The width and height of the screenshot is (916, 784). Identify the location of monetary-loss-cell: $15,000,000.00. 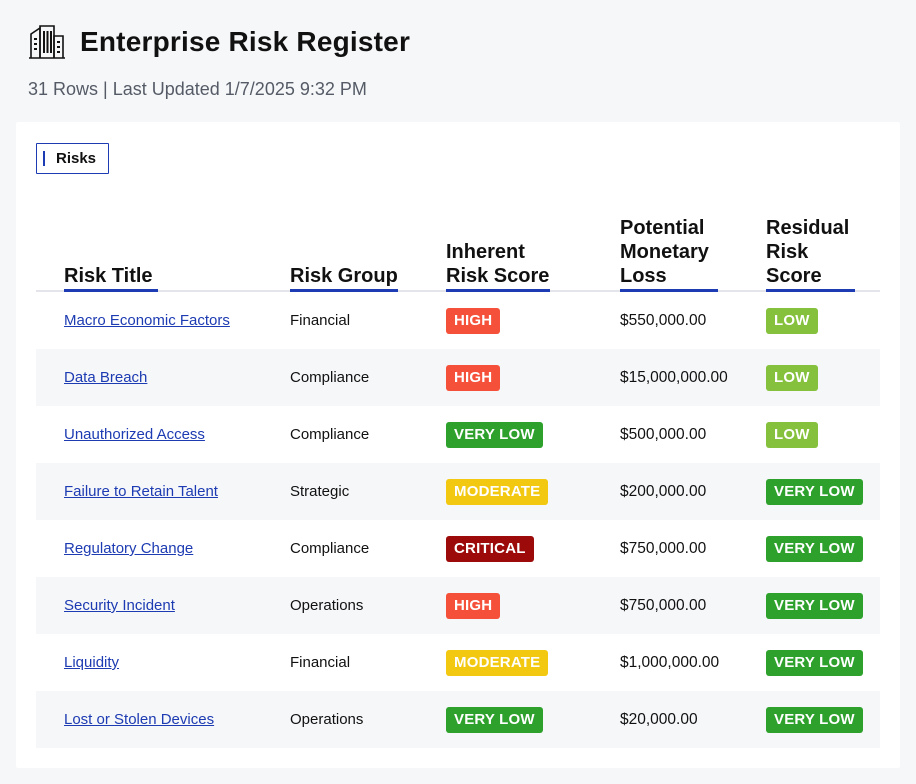
(693, 377).